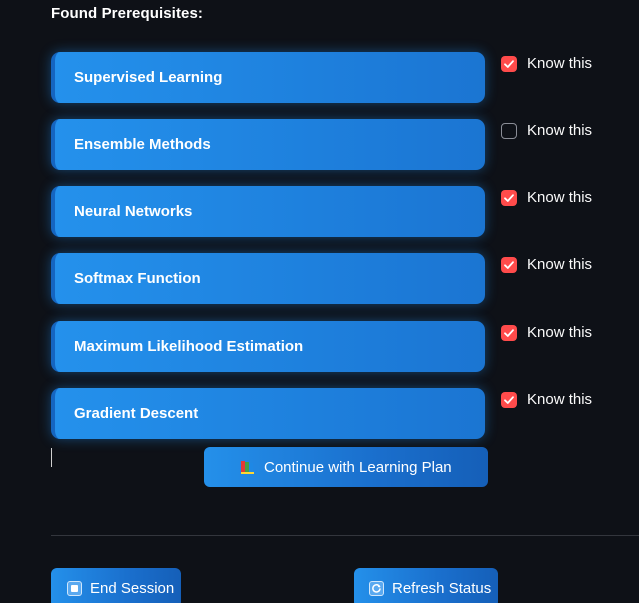  Describe the element at coordinates (133, 211) in the screenshot. I see `prerequisite-label: Neural Networks` at that location.